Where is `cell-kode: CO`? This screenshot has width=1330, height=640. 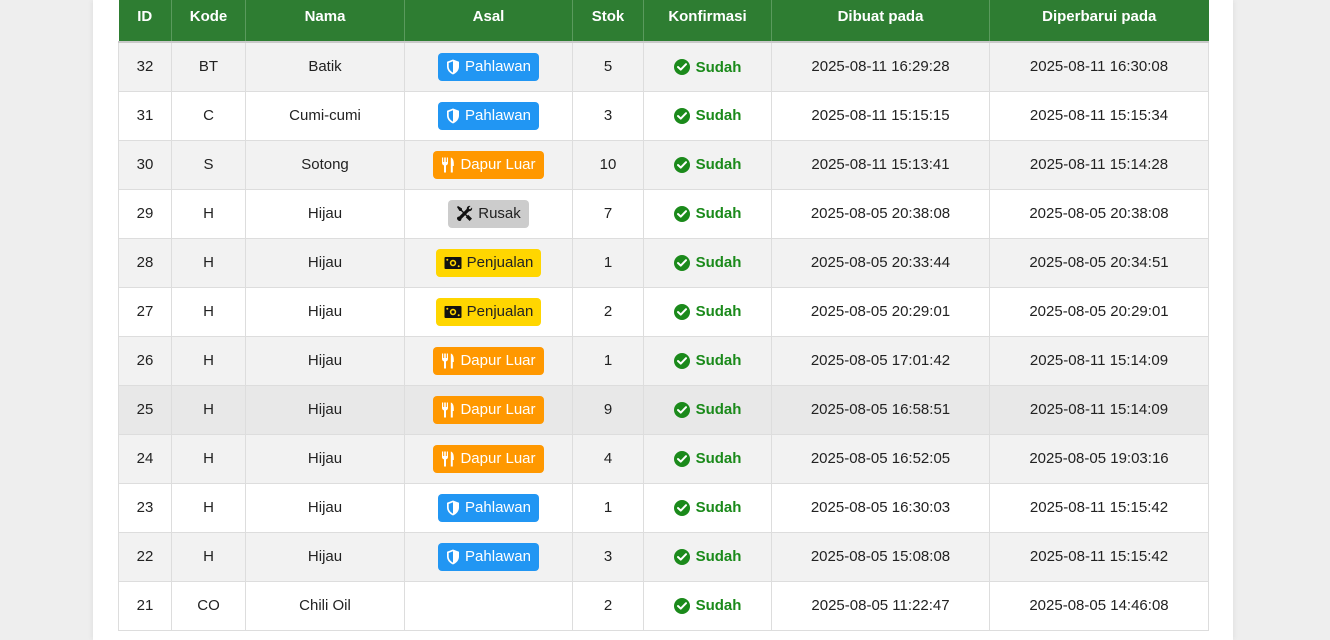
cell-kode: CO is located at coordinates (208, 605).